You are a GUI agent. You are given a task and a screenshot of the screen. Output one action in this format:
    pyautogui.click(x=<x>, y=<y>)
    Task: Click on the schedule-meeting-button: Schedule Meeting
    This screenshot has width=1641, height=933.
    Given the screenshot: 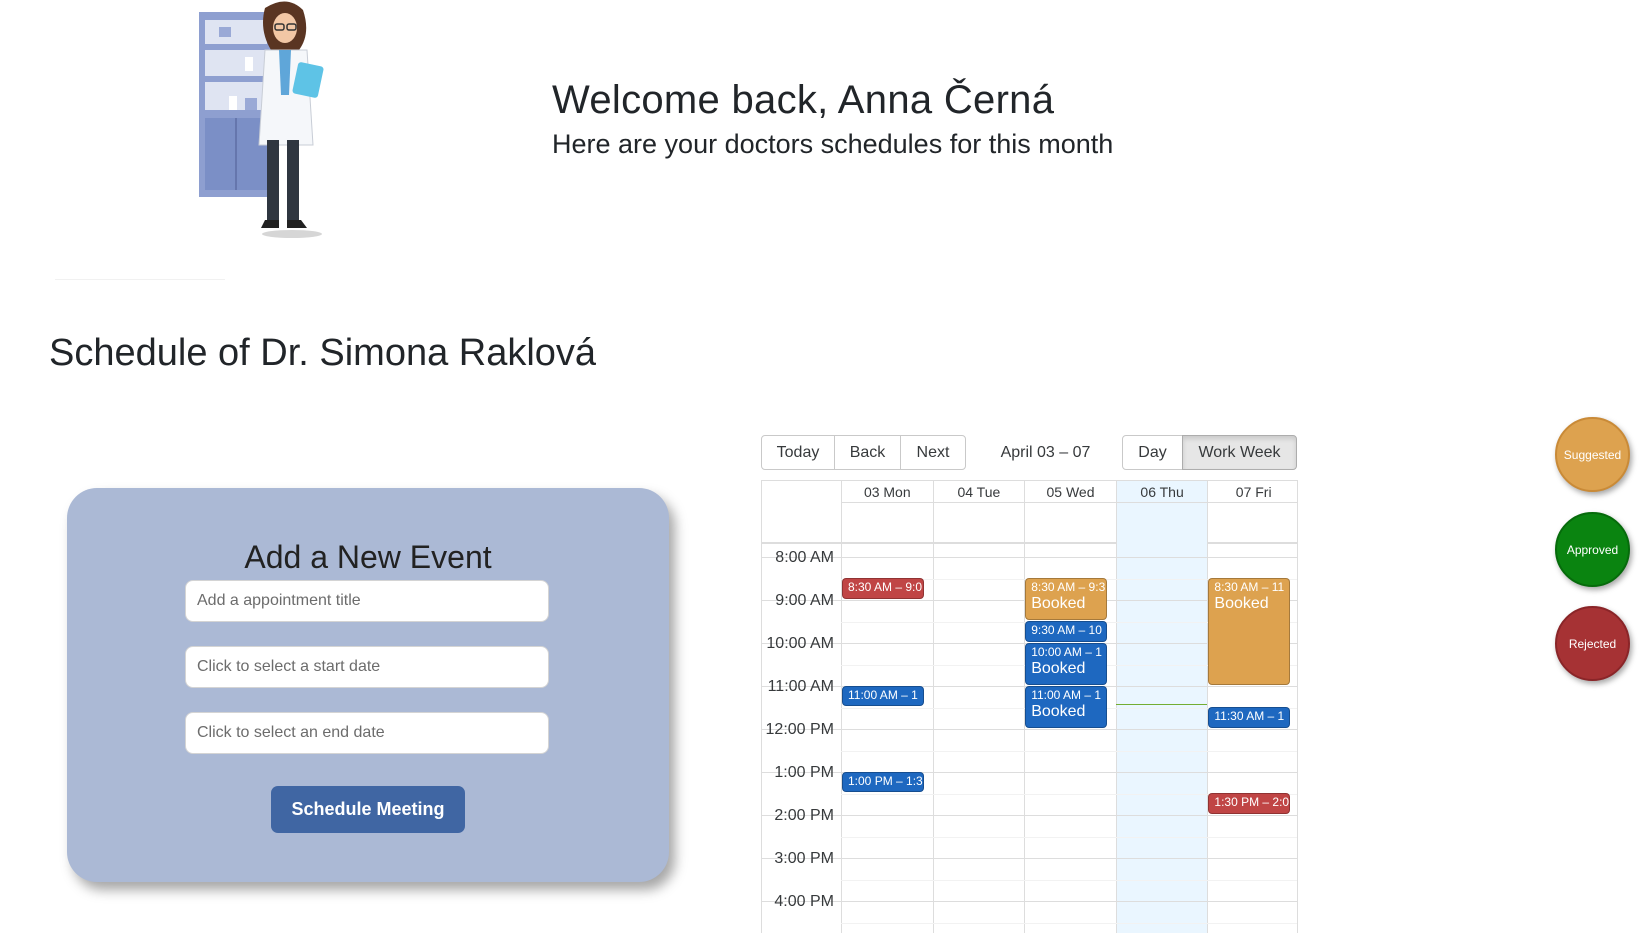 What is the action you would take?
    pyautogui.click(x=368, y=809)
    